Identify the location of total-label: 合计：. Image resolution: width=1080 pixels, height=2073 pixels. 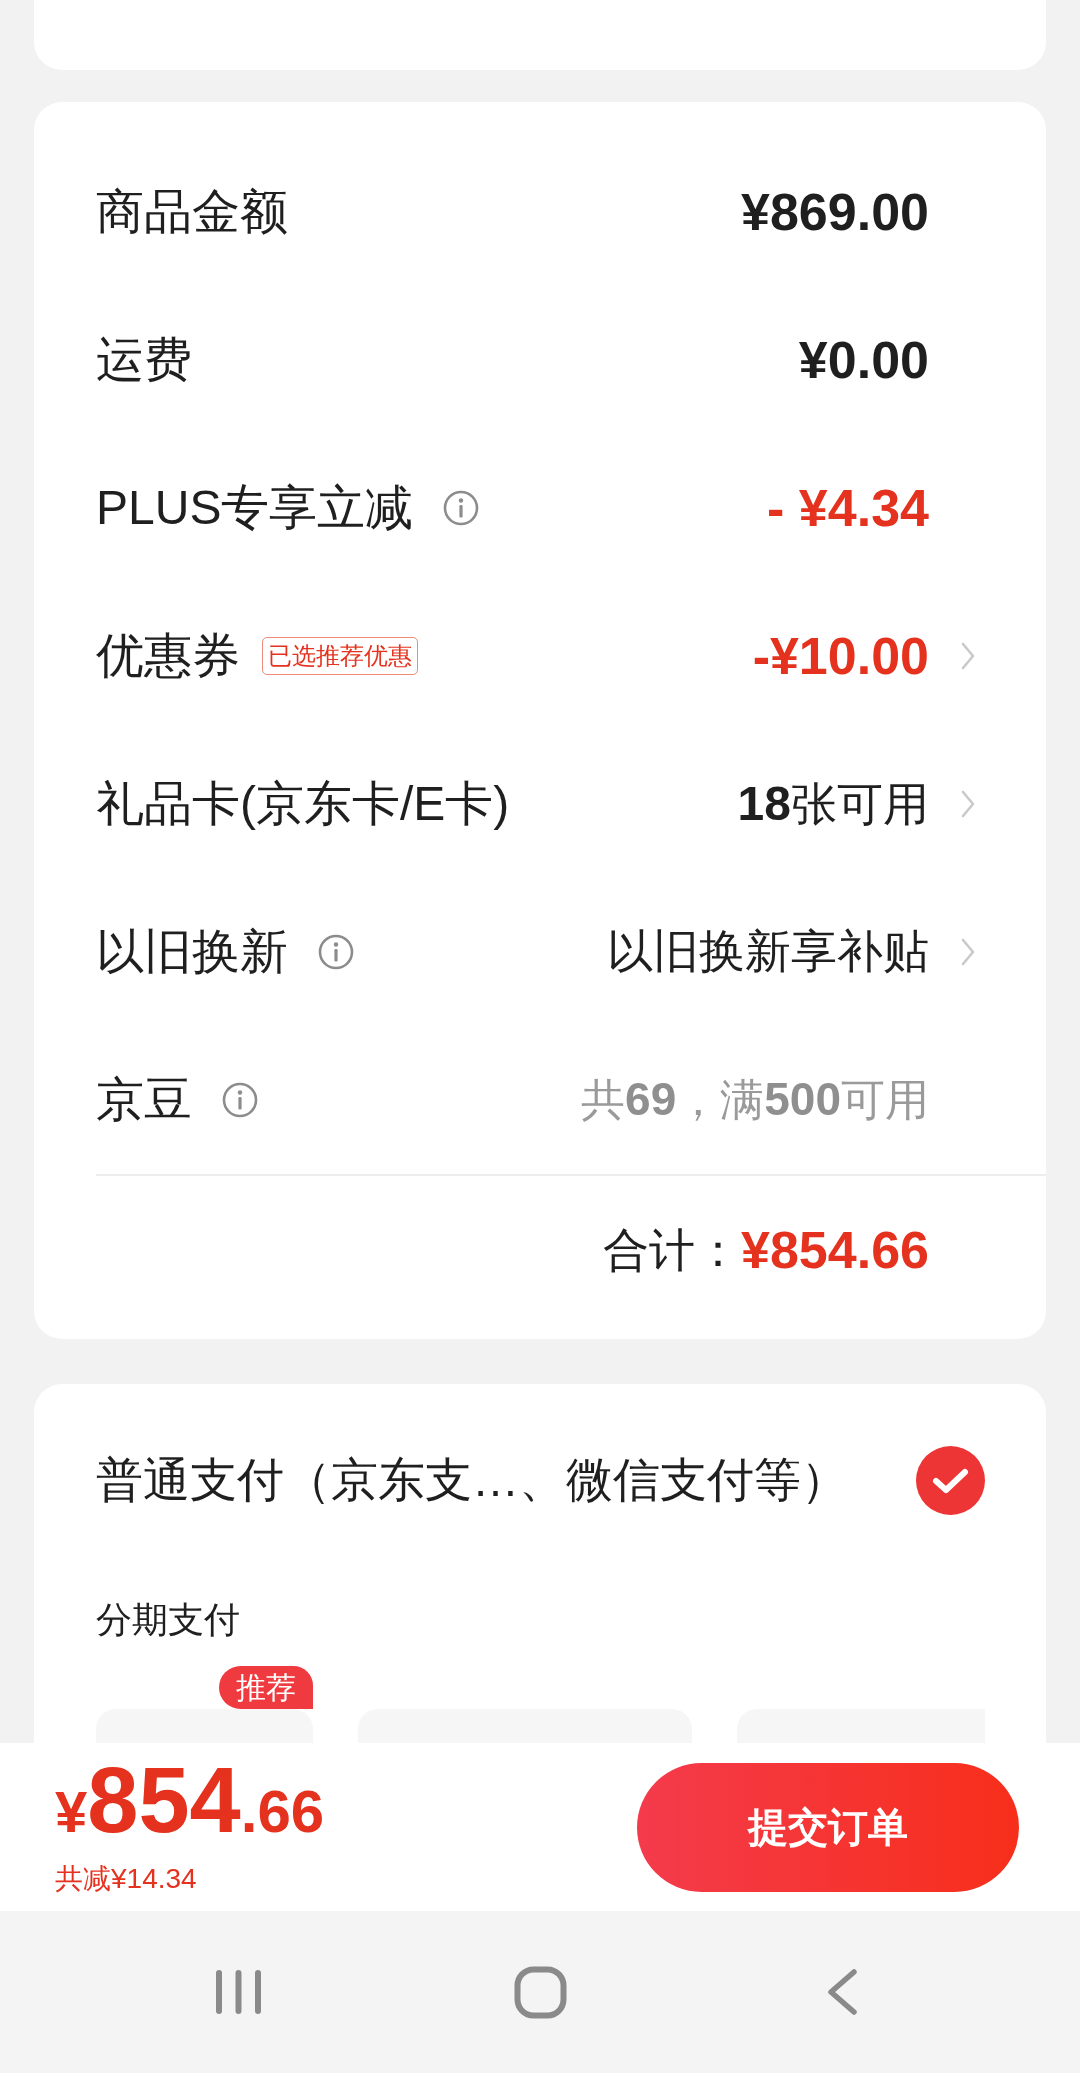
(672, 1250).